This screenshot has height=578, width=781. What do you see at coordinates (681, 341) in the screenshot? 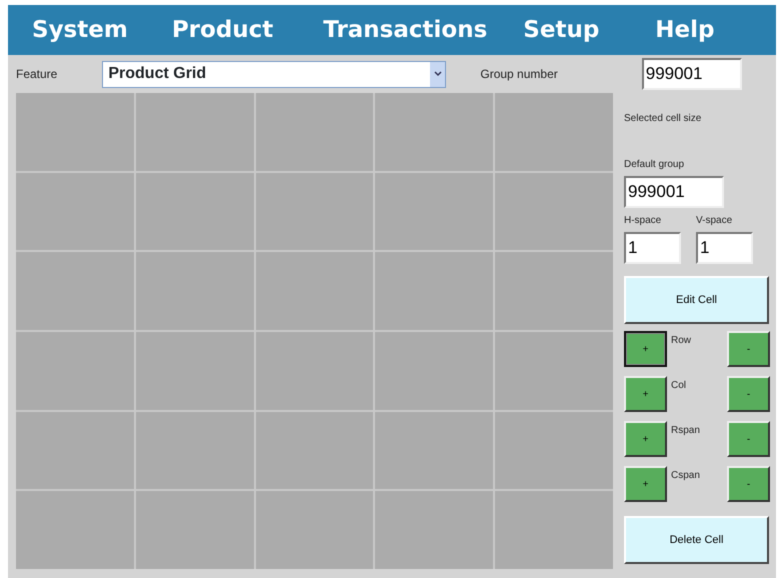
I see `adjuster-label: Row` at bounding box center [681, 341].